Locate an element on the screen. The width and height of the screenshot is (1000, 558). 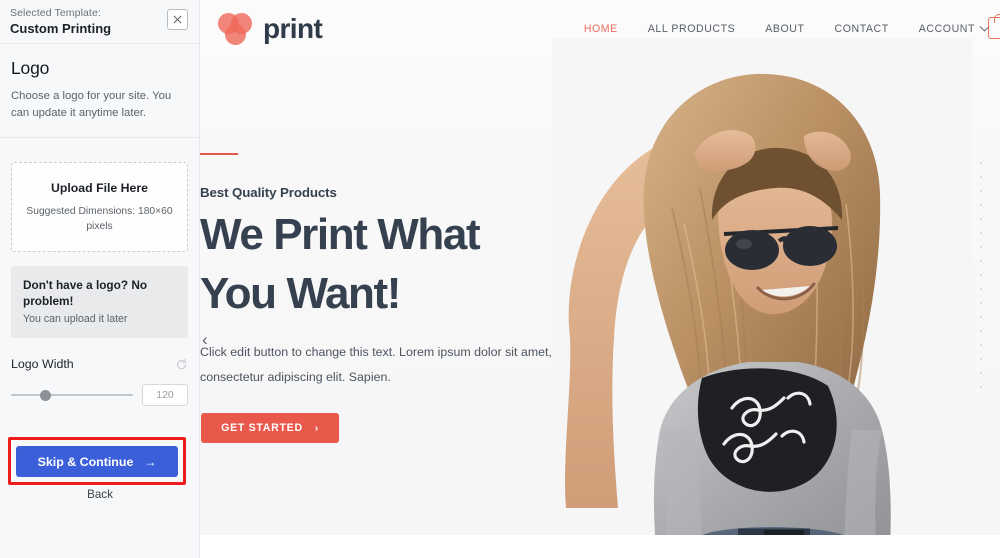
site-logo: print is located at coordinates (270, 29).